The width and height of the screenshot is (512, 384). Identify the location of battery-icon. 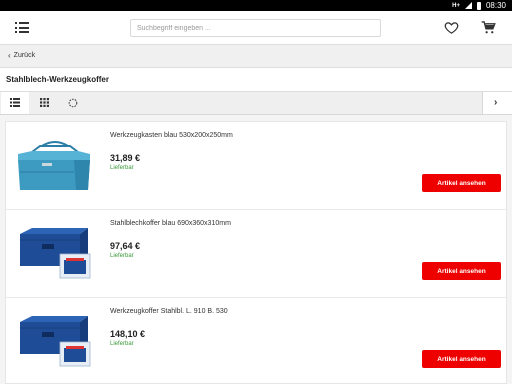
(478, 5).